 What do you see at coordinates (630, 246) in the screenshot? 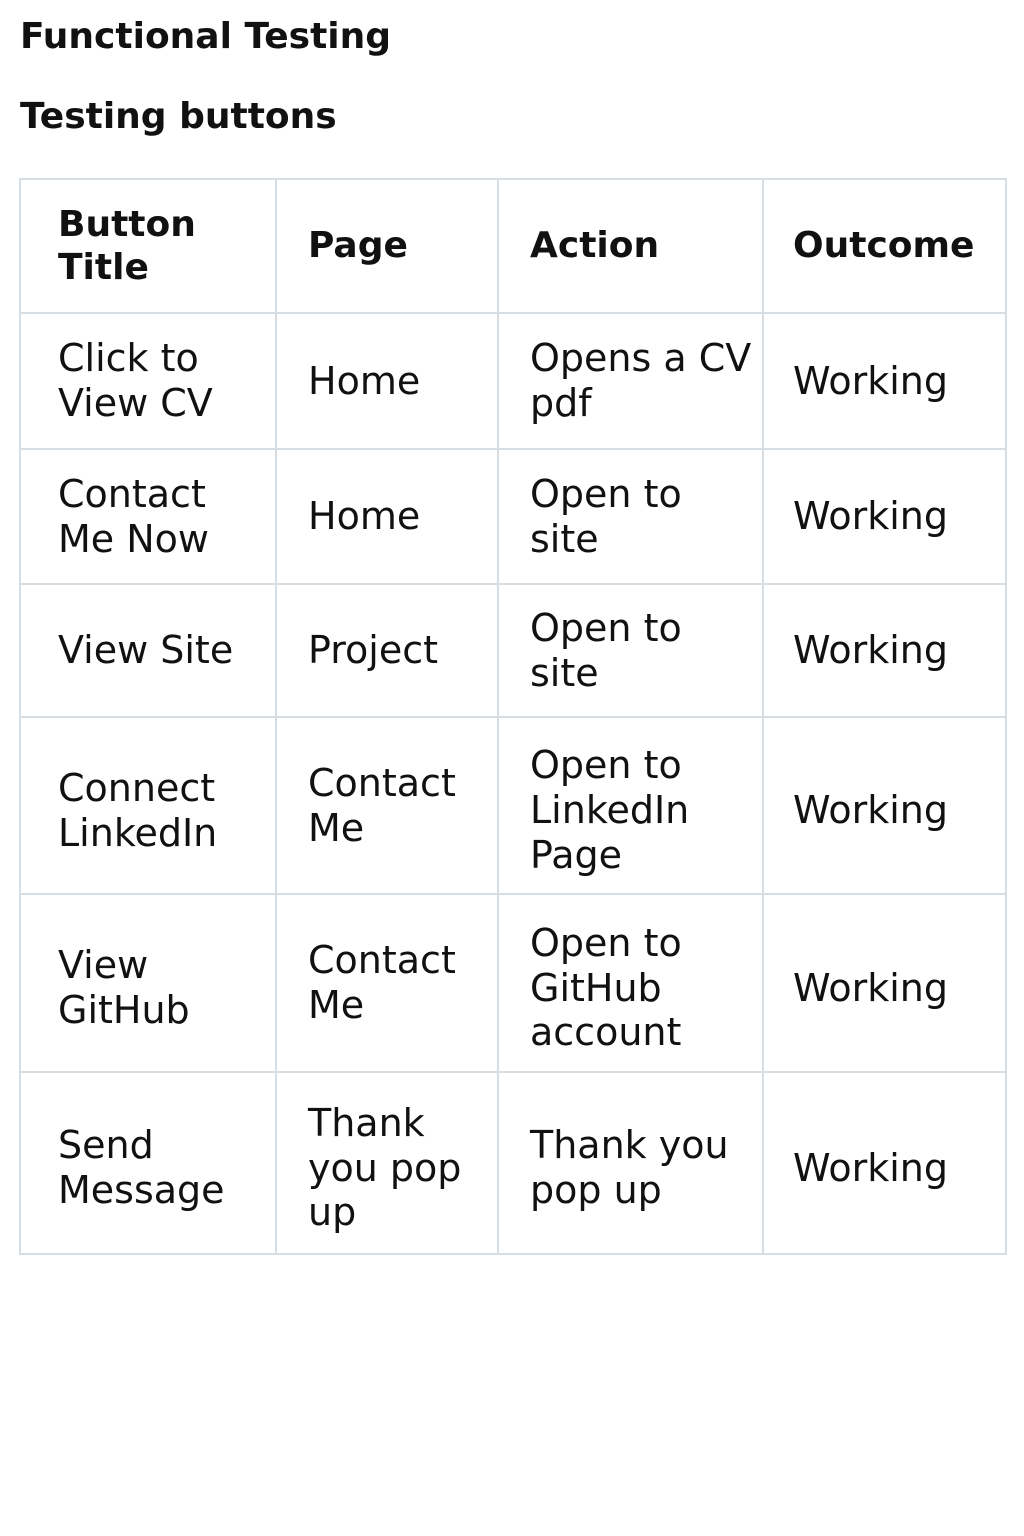
I see `column-header-action: Action` at bounding box center [630, 246].